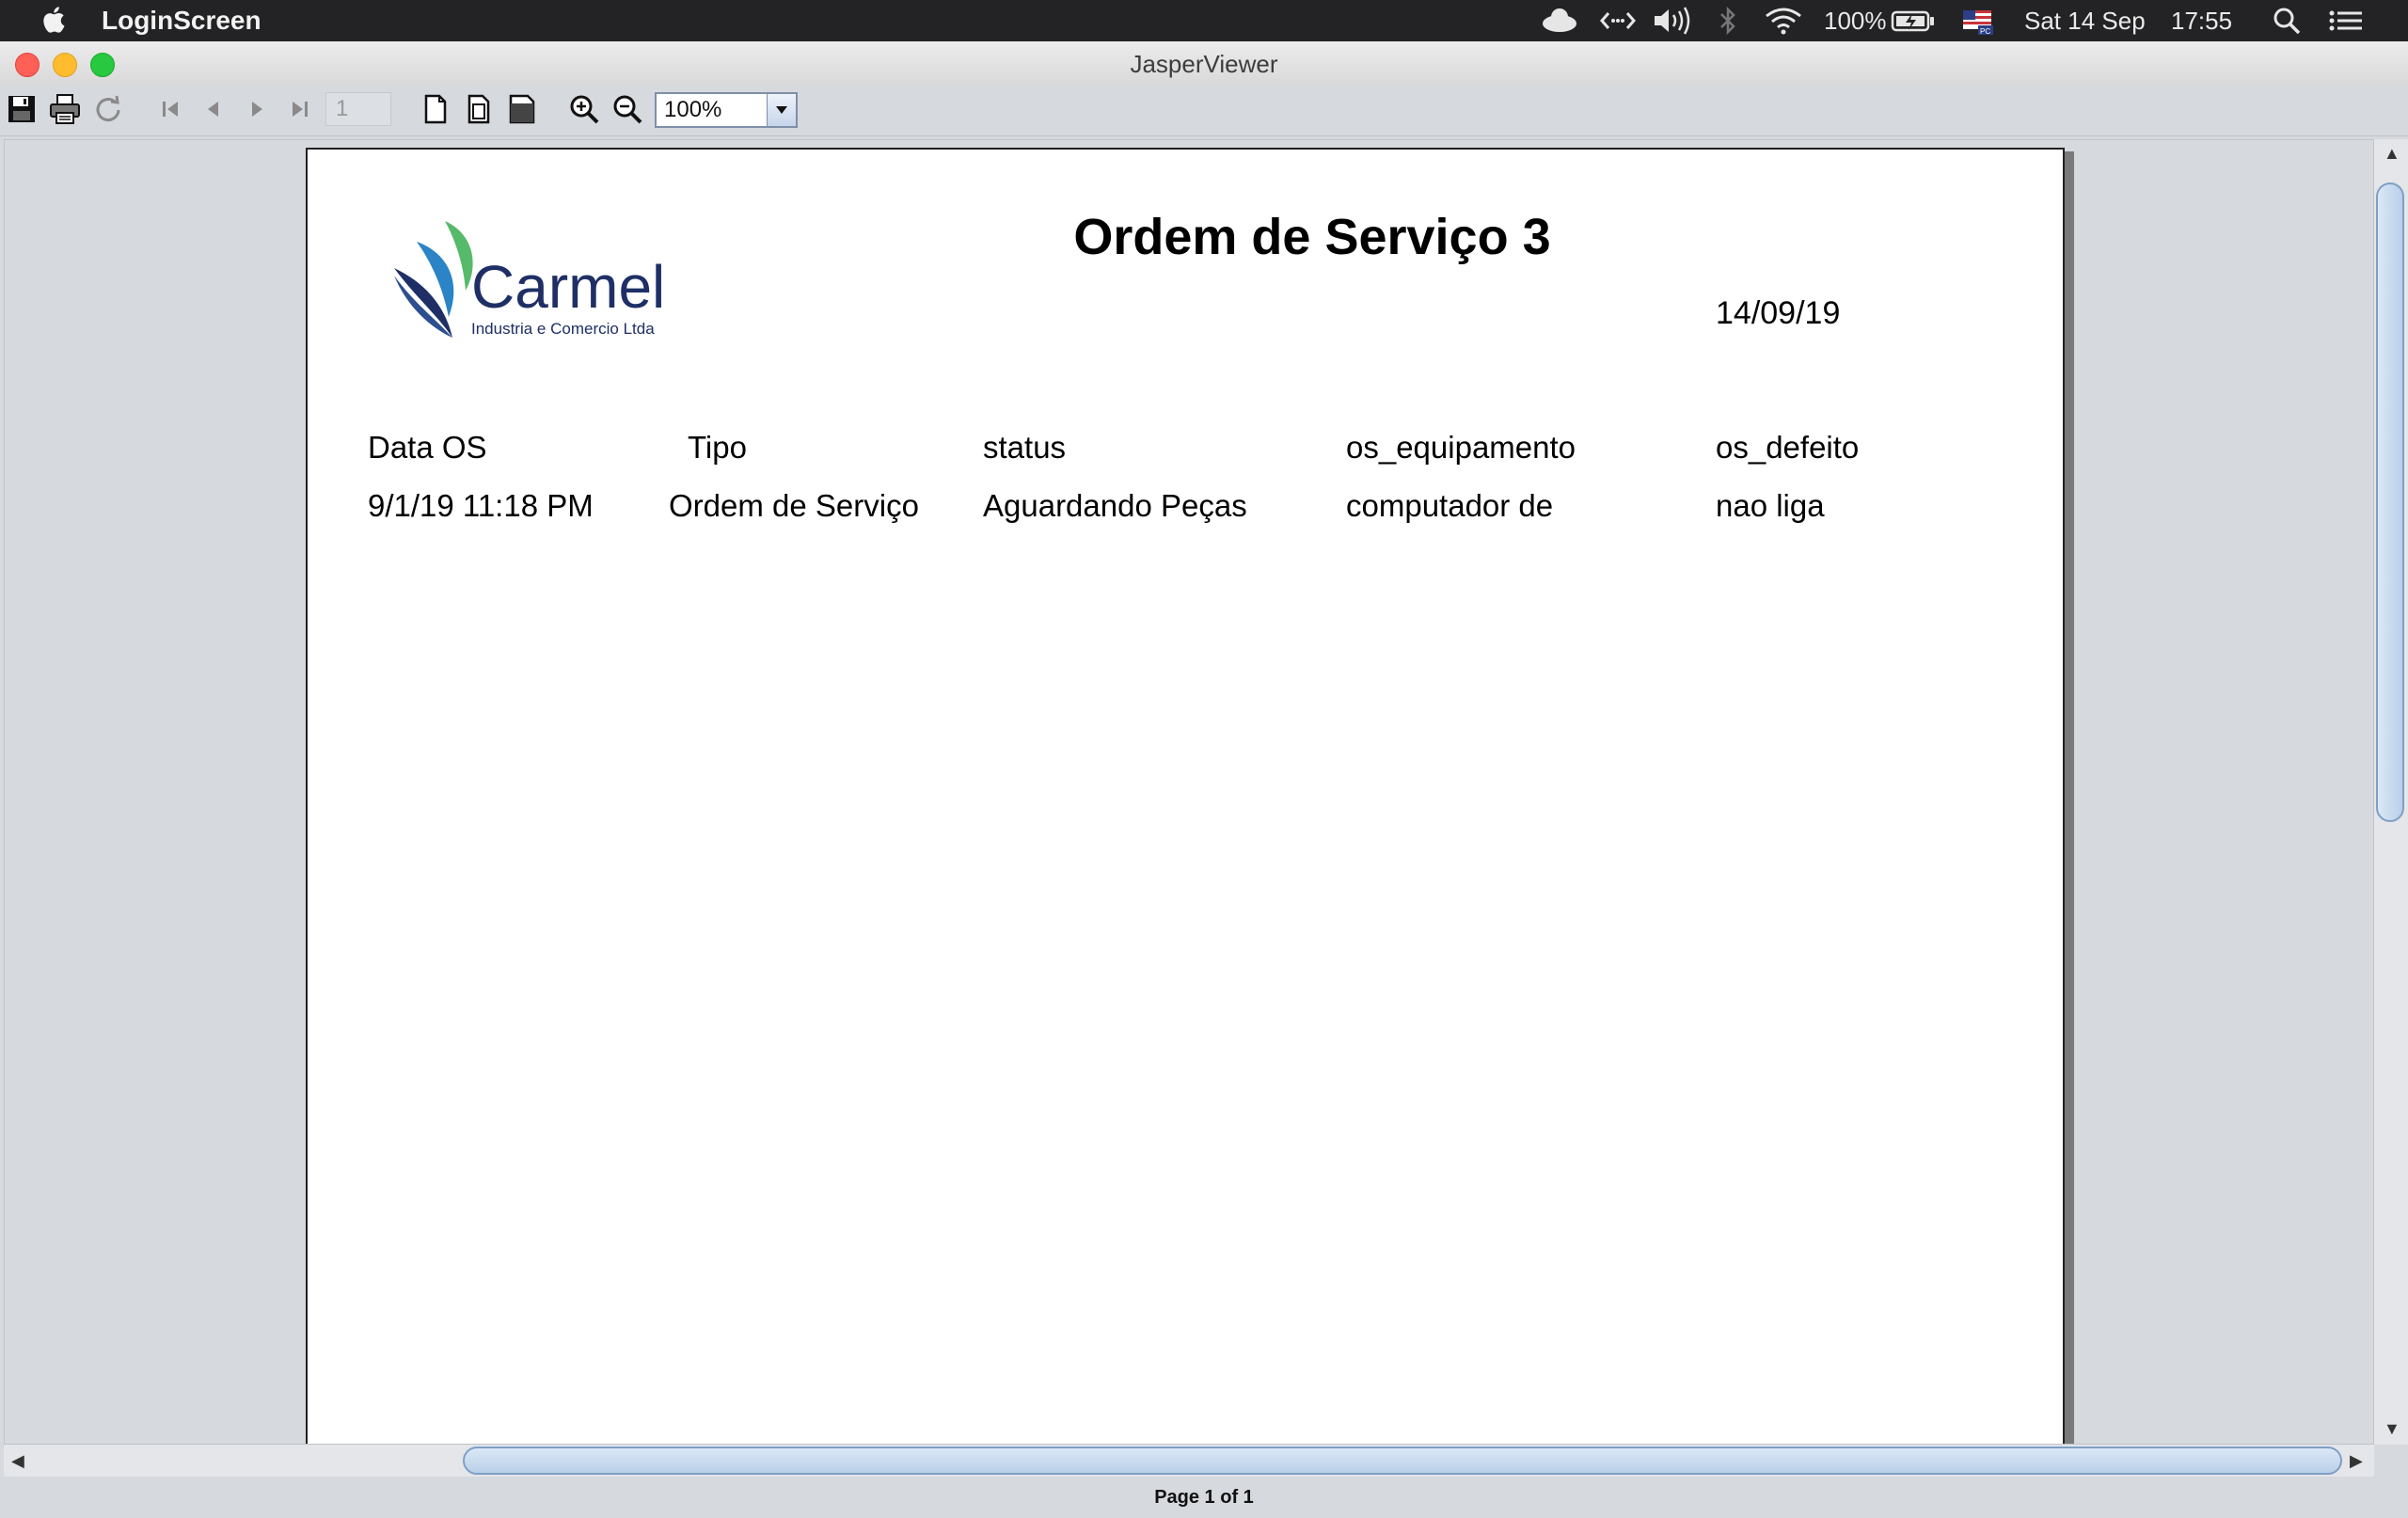  Describe the element at coordinates (1461, 448) in the screenshot. I see `column-header-os-equipamento: os_equipamento` at that location.